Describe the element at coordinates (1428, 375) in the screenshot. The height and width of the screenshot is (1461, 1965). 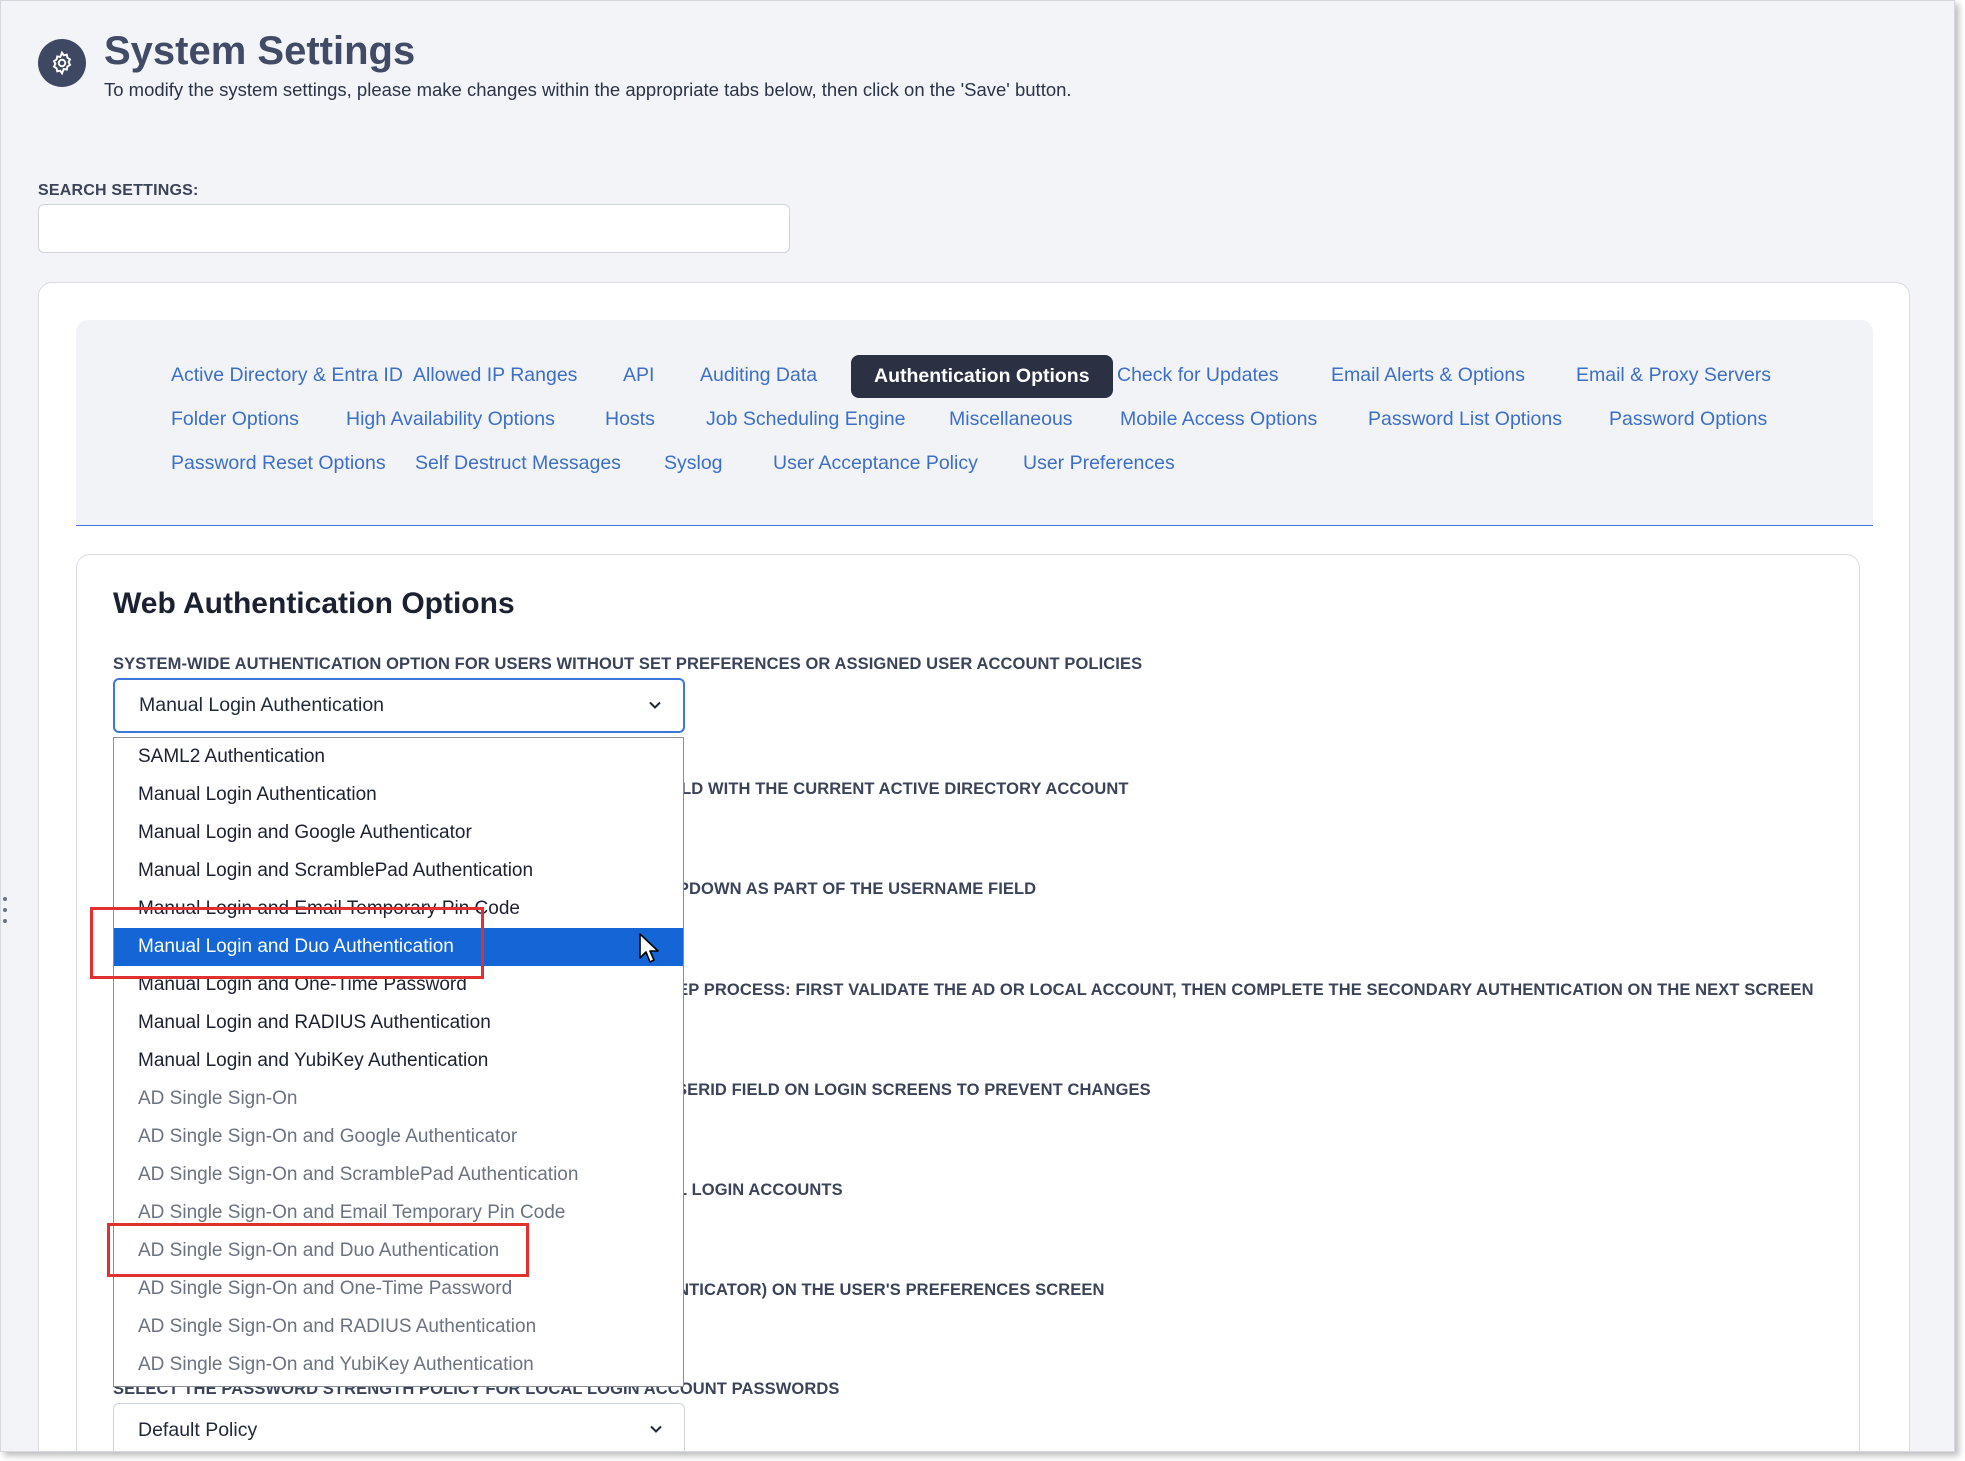
I see `tab-email-alerts: Email Alerts & Options` at that location.